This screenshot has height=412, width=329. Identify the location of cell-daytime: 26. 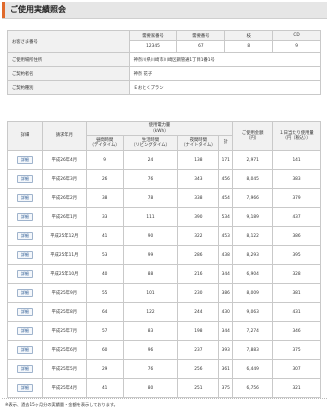
(104, 179).